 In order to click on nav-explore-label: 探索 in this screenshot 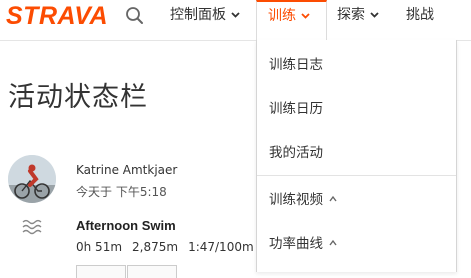, I will do `click(351, 15)`.